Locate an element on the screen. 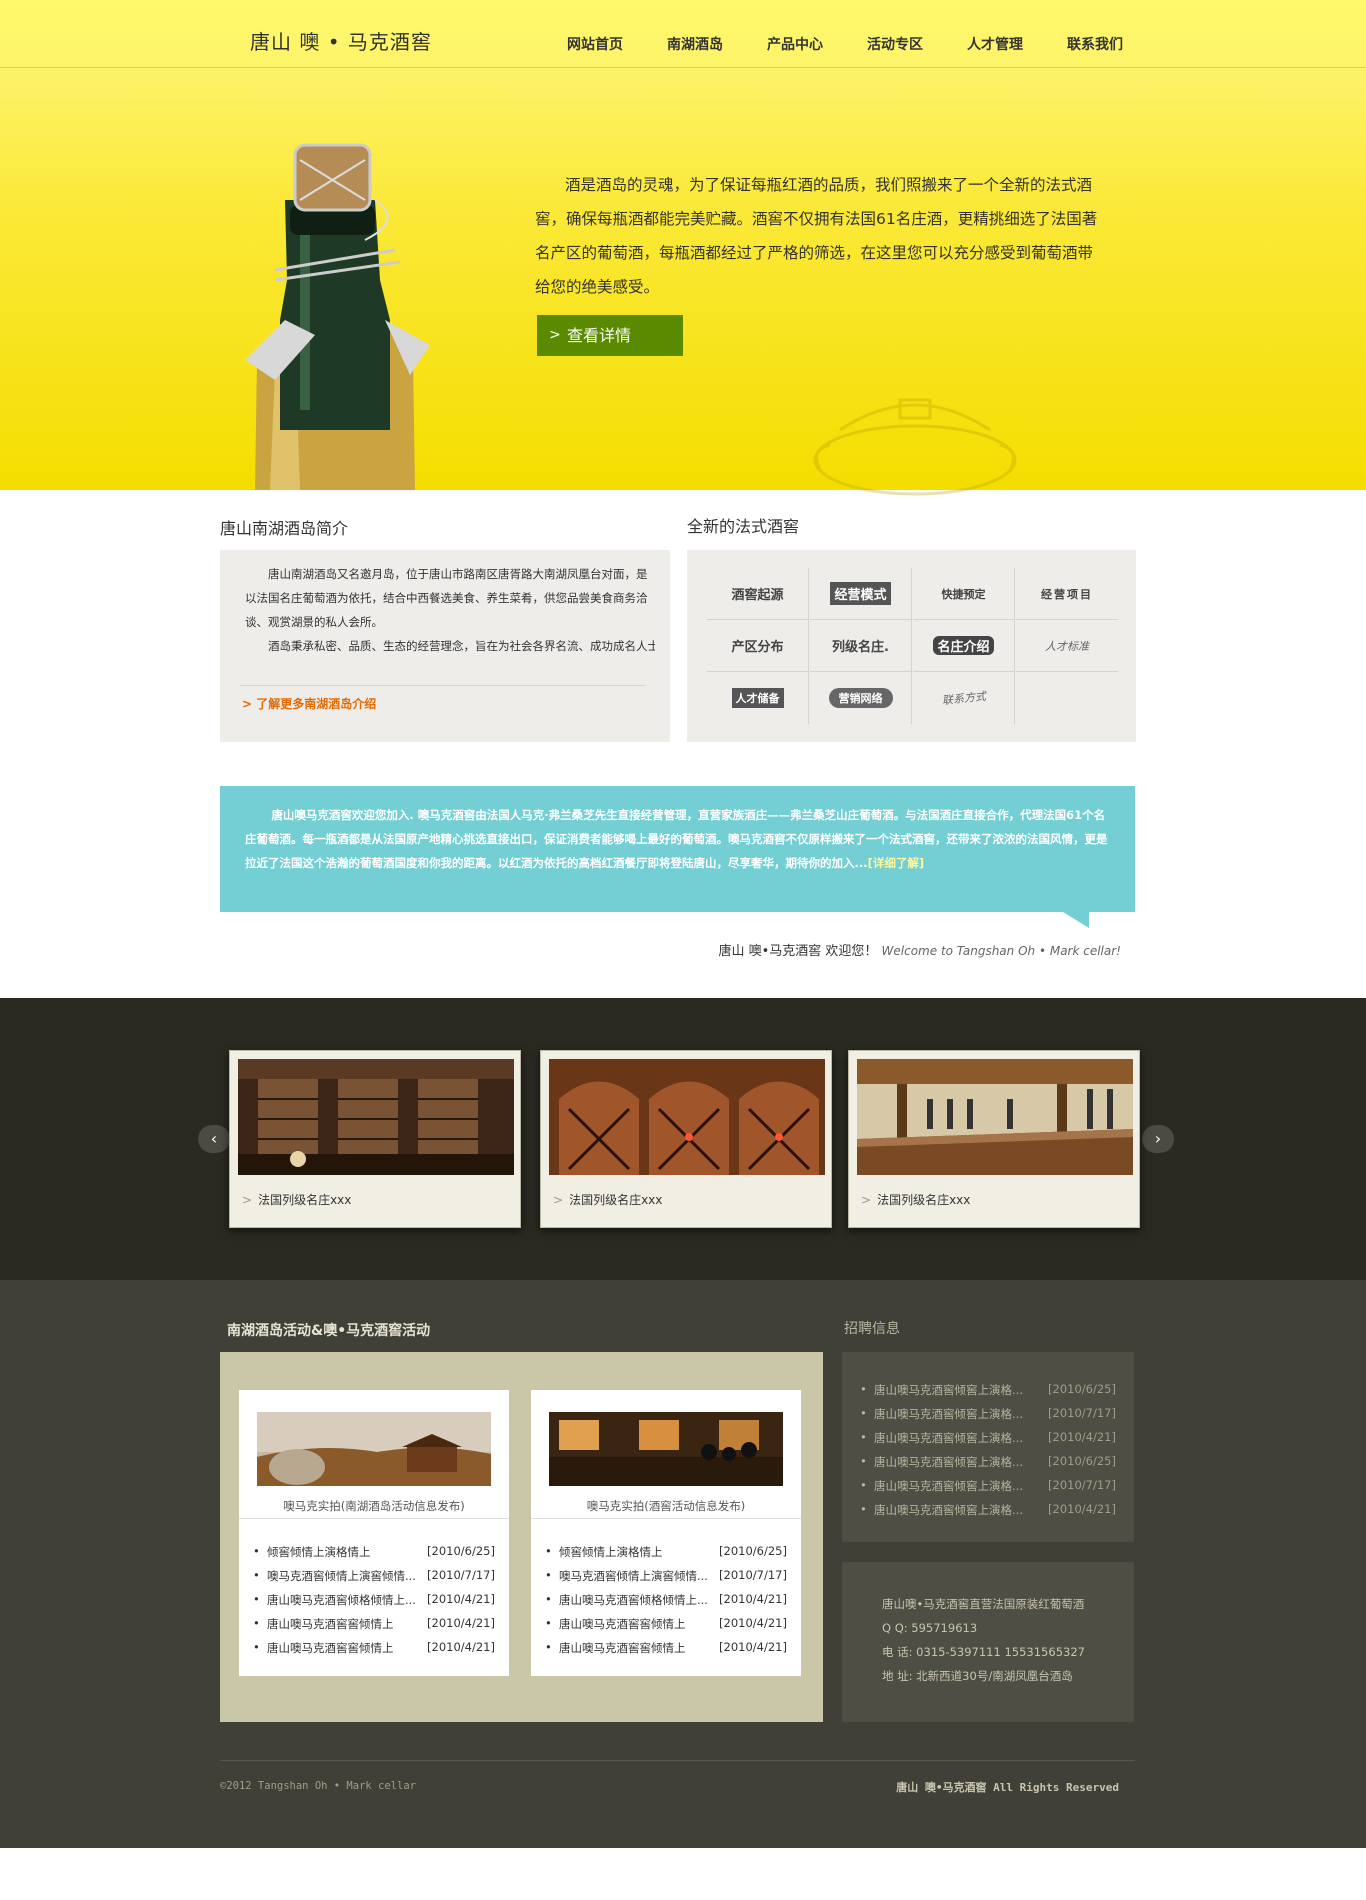 This screenshot has width=1366, height=1900. welcome-cn: 唐山 噢•马克酒窖 欢迎您！ is located at coordinates (798, 951).